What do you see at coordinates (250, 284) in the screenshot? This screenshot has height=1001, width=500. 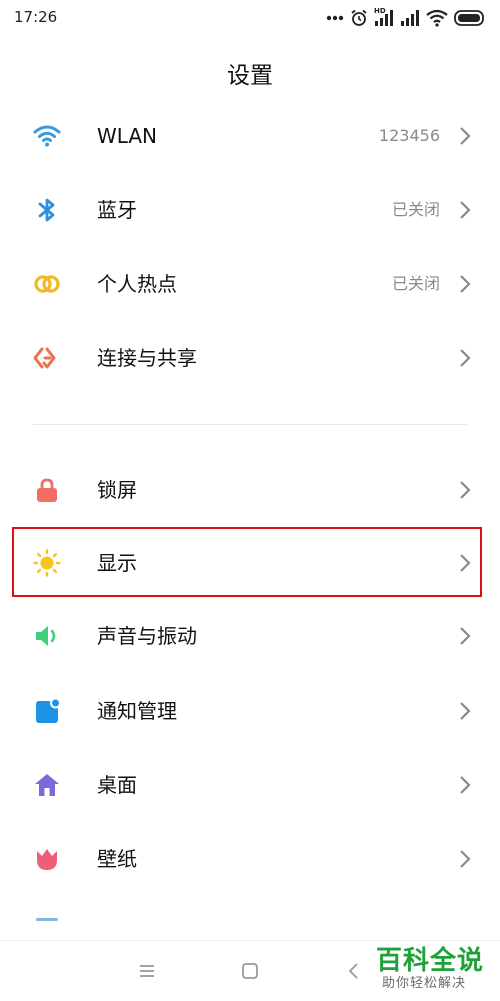 I see `settings-row-hotspot: 个人热点 已关闭` at bounding box center [250, 284].